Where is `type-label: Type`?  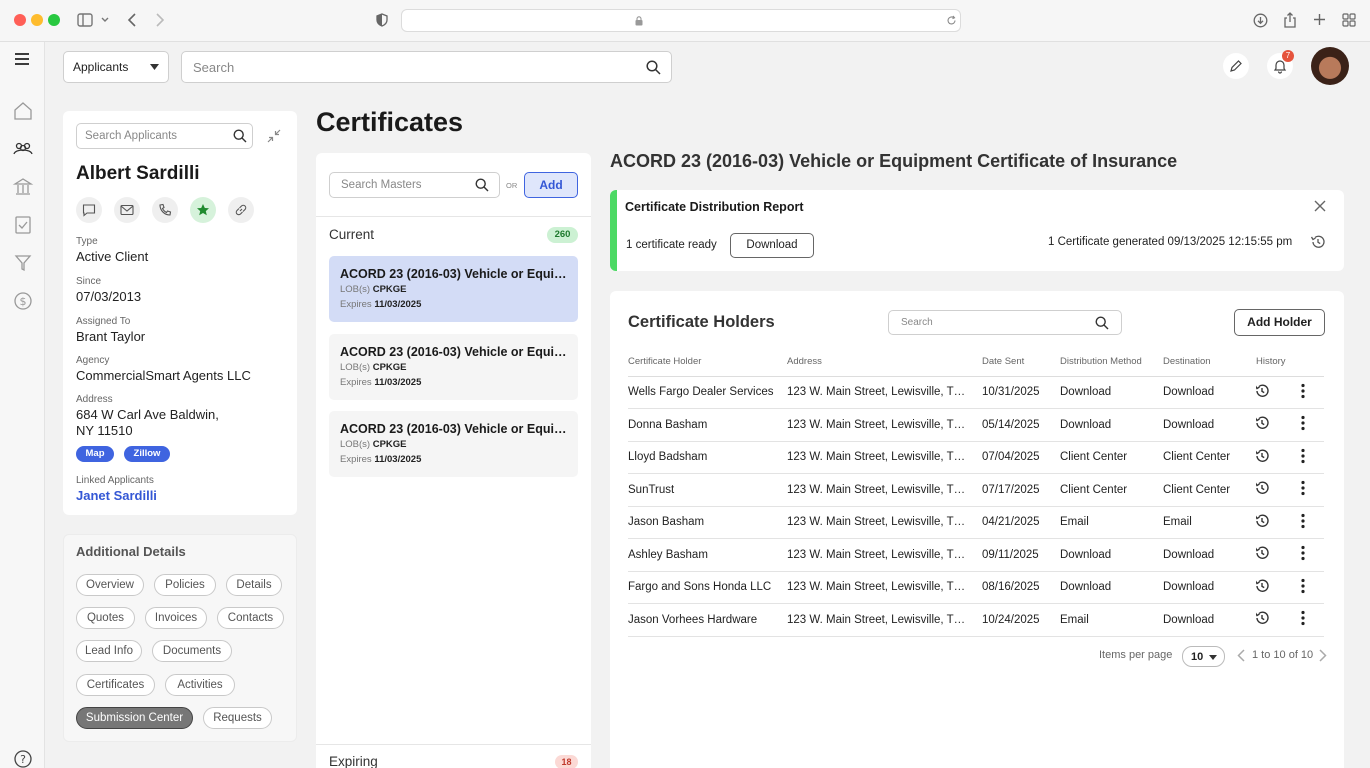 type-label: Type is located at coordinates (87, 241).